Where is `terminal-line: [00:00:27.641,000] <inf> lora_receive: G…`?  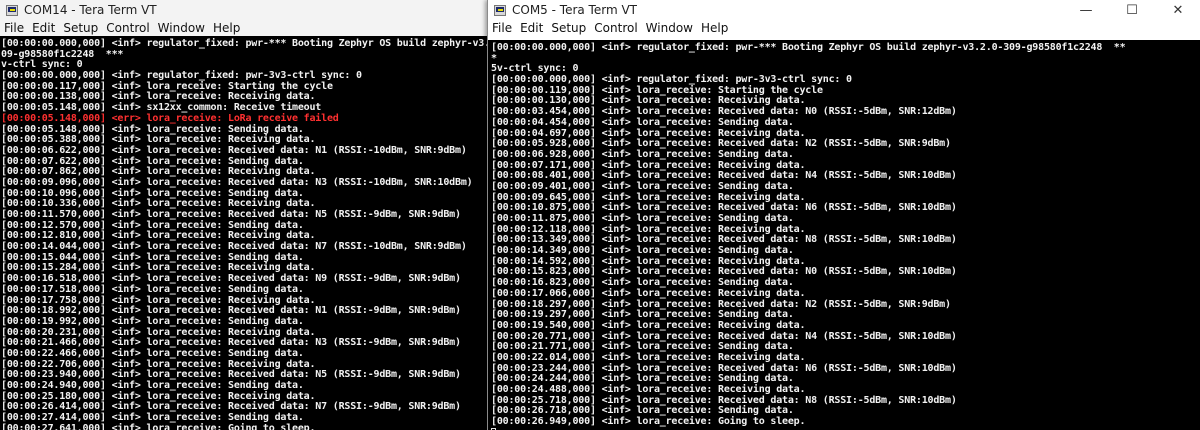
terminal-line: [00:00:27.641,000] <inf> lora_receive: G… is located at coordinates (158, 426).